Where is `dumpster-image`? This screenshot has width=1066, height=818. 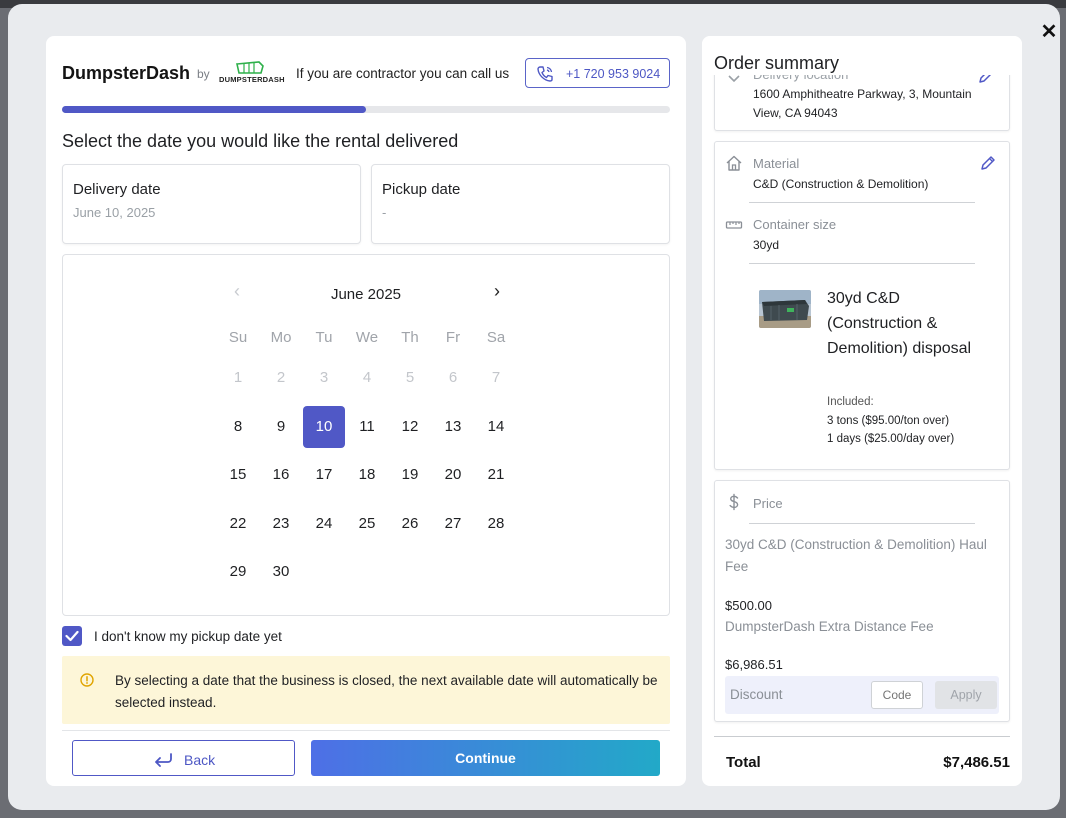 dumpster-image is located at coordinates (785, 309).